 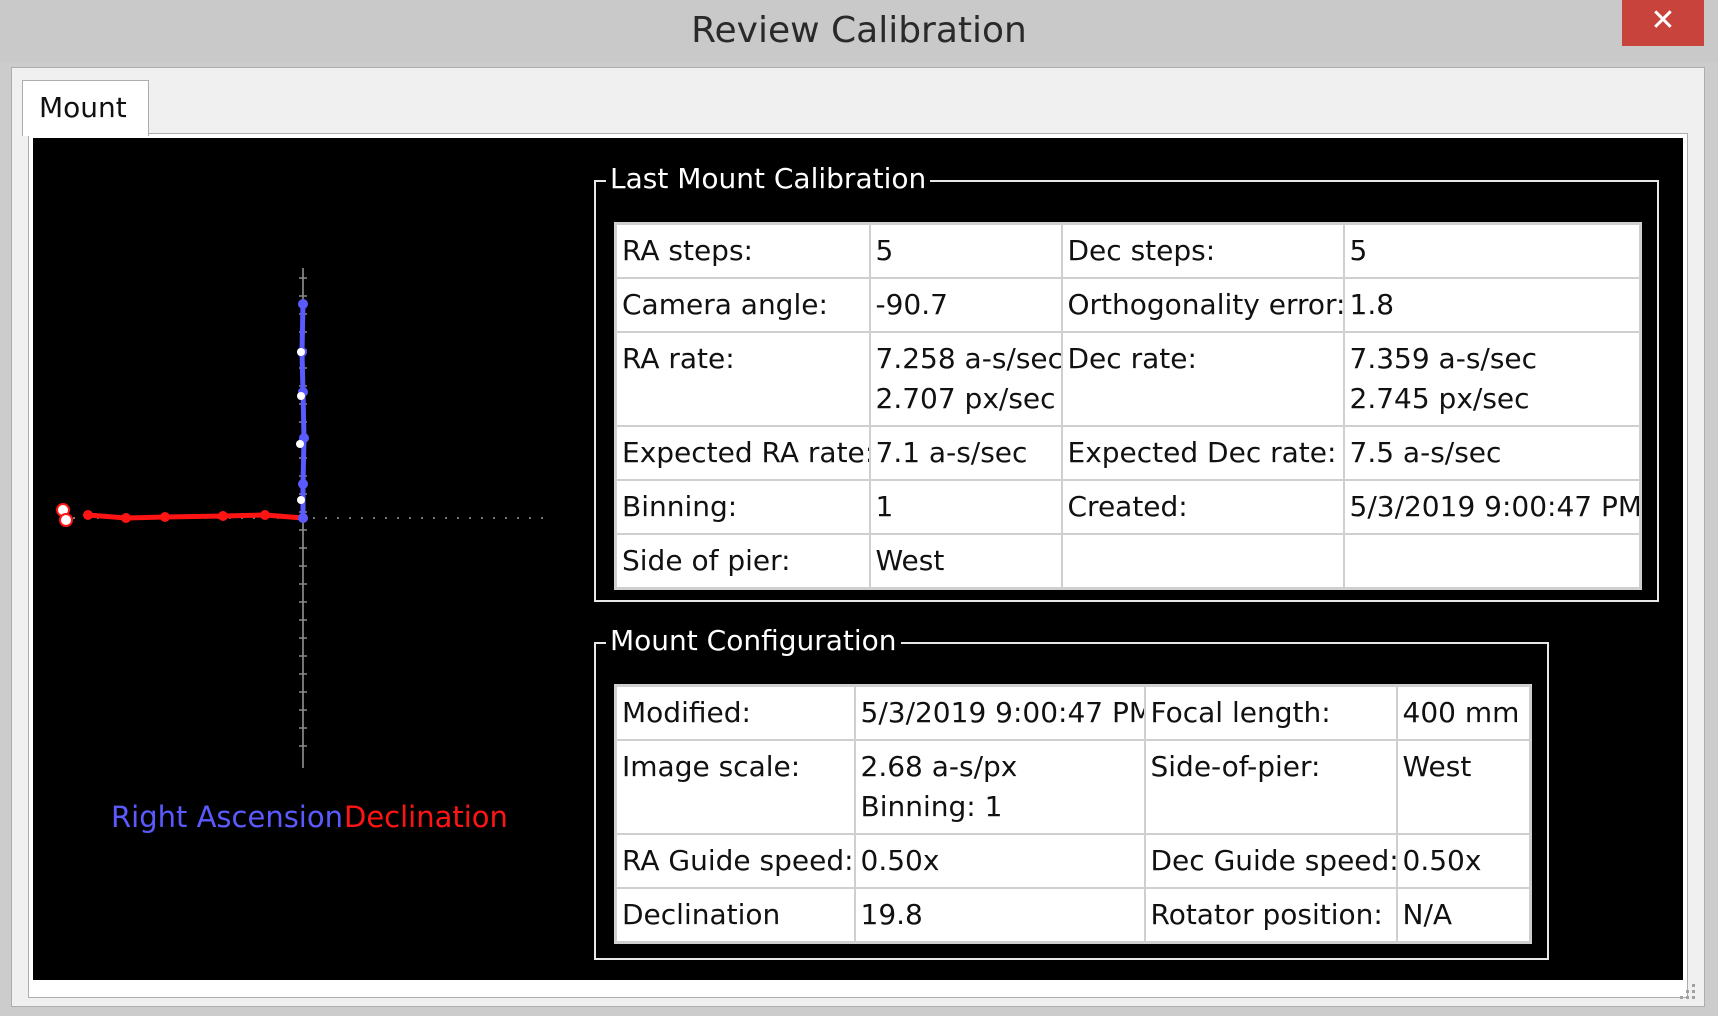 I want to click on value-text-secondary: Binning: 1, so click(x=931, y=806).